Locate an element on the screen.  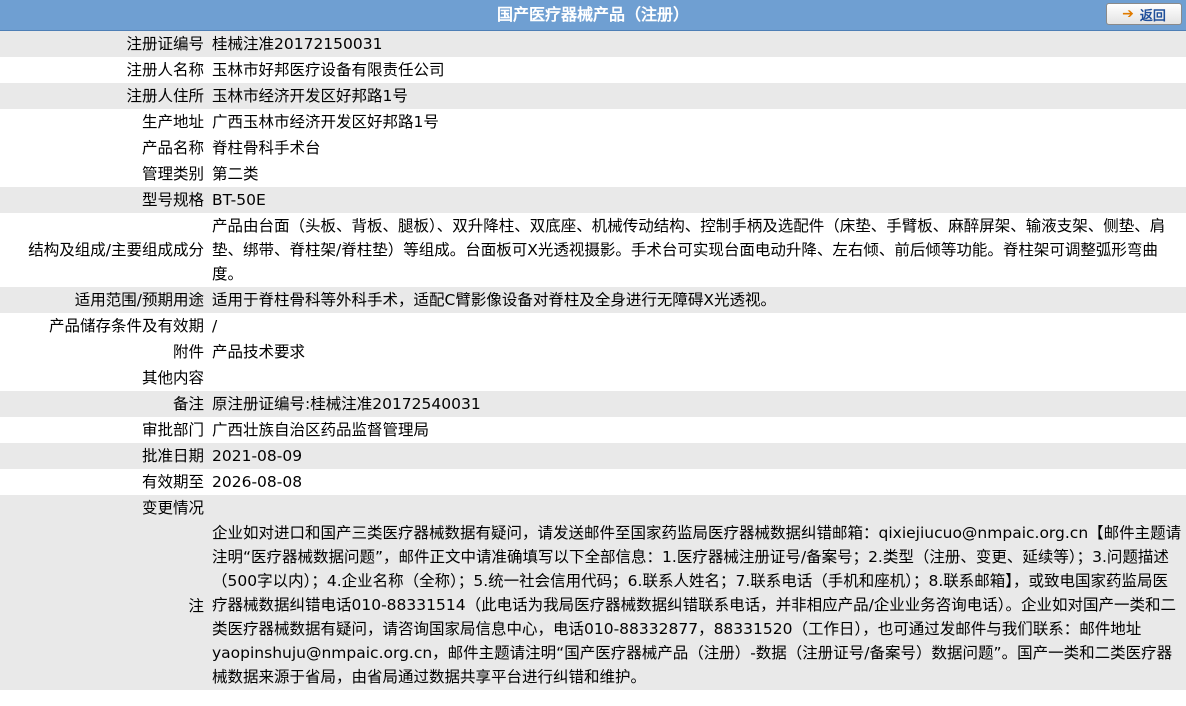
table-row: 其他内容 is located at coordinates (593, 378).